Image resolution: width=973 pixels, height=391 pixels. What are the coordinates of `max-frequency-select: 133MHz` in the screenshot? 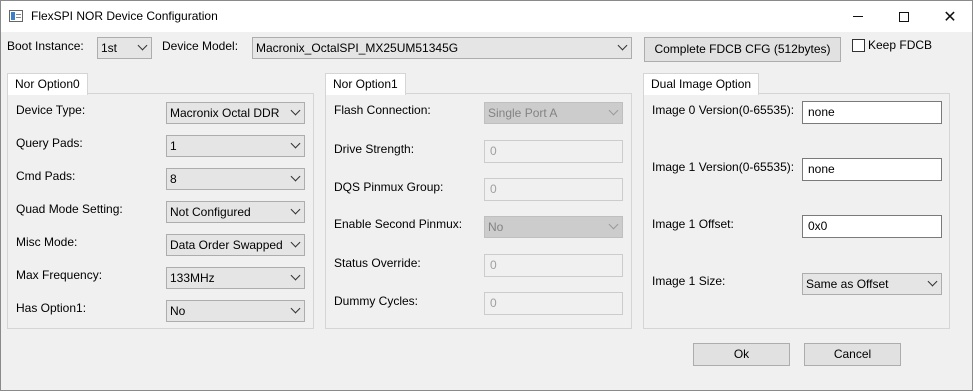 It's located at (235, 278).